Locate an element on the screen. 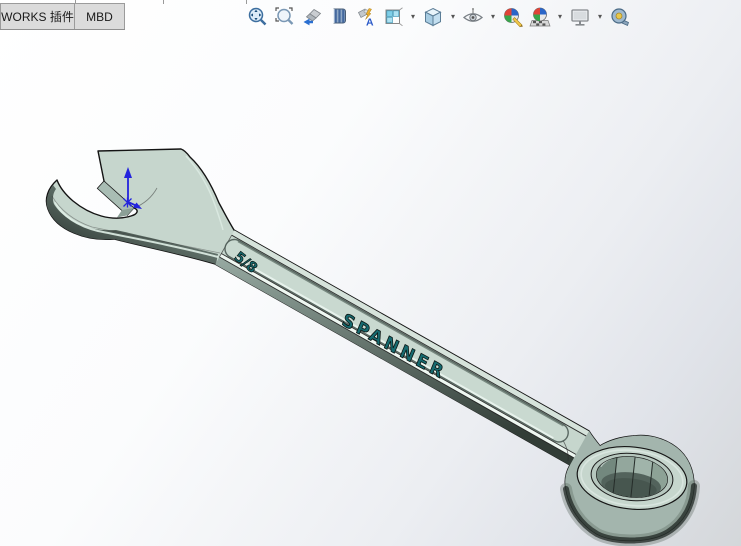 The height and width of the screenshot is (546, 741). zoom-to-fit-icon is located at coordinates (257, 16).